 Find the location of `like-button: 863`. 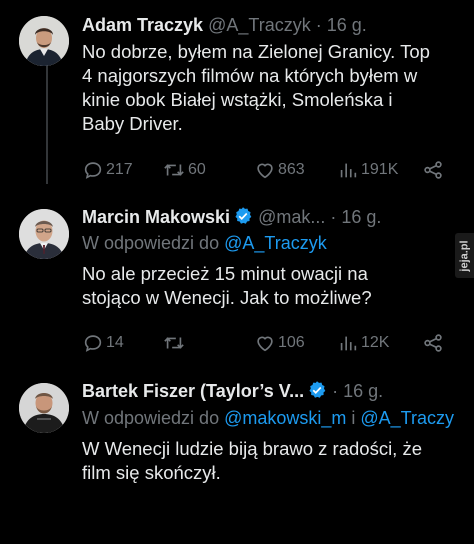

like-button: 863 is located at coordinates (279, 170).